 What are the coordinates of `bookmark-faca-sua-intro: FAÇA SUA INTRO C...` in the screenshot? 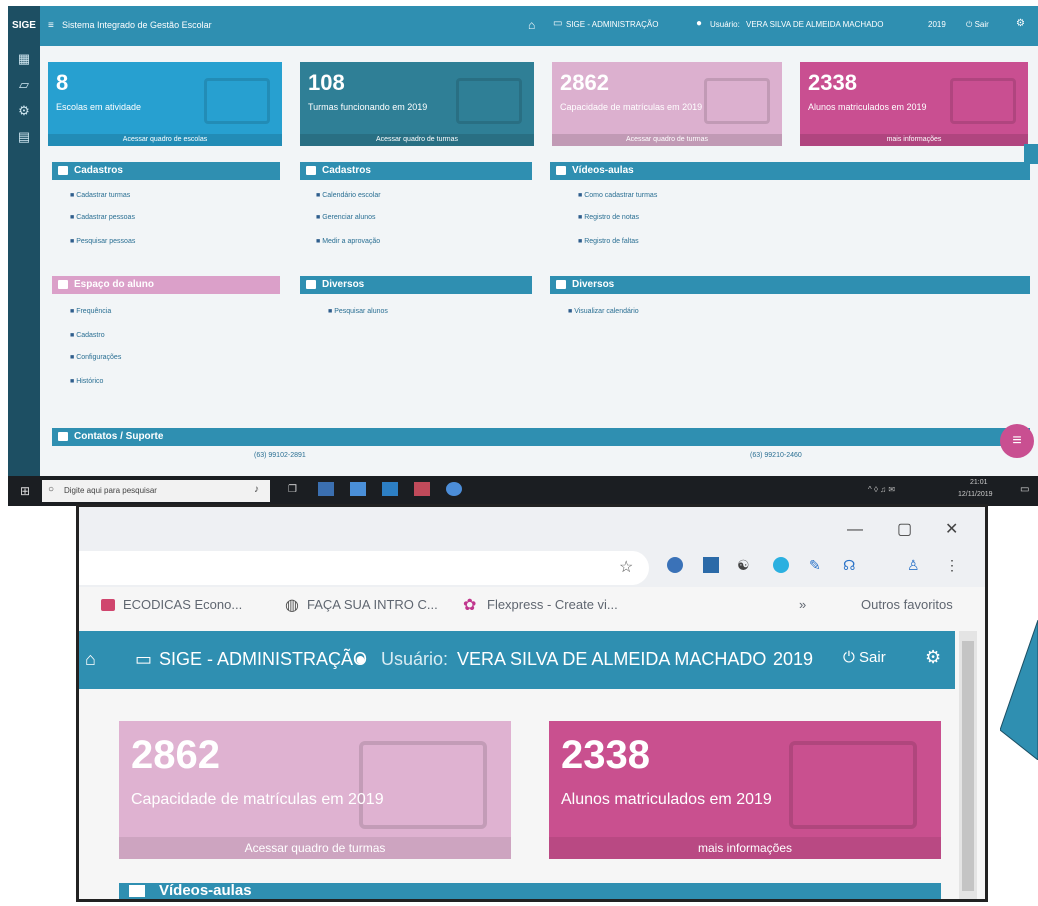 It's located at (372, 604).